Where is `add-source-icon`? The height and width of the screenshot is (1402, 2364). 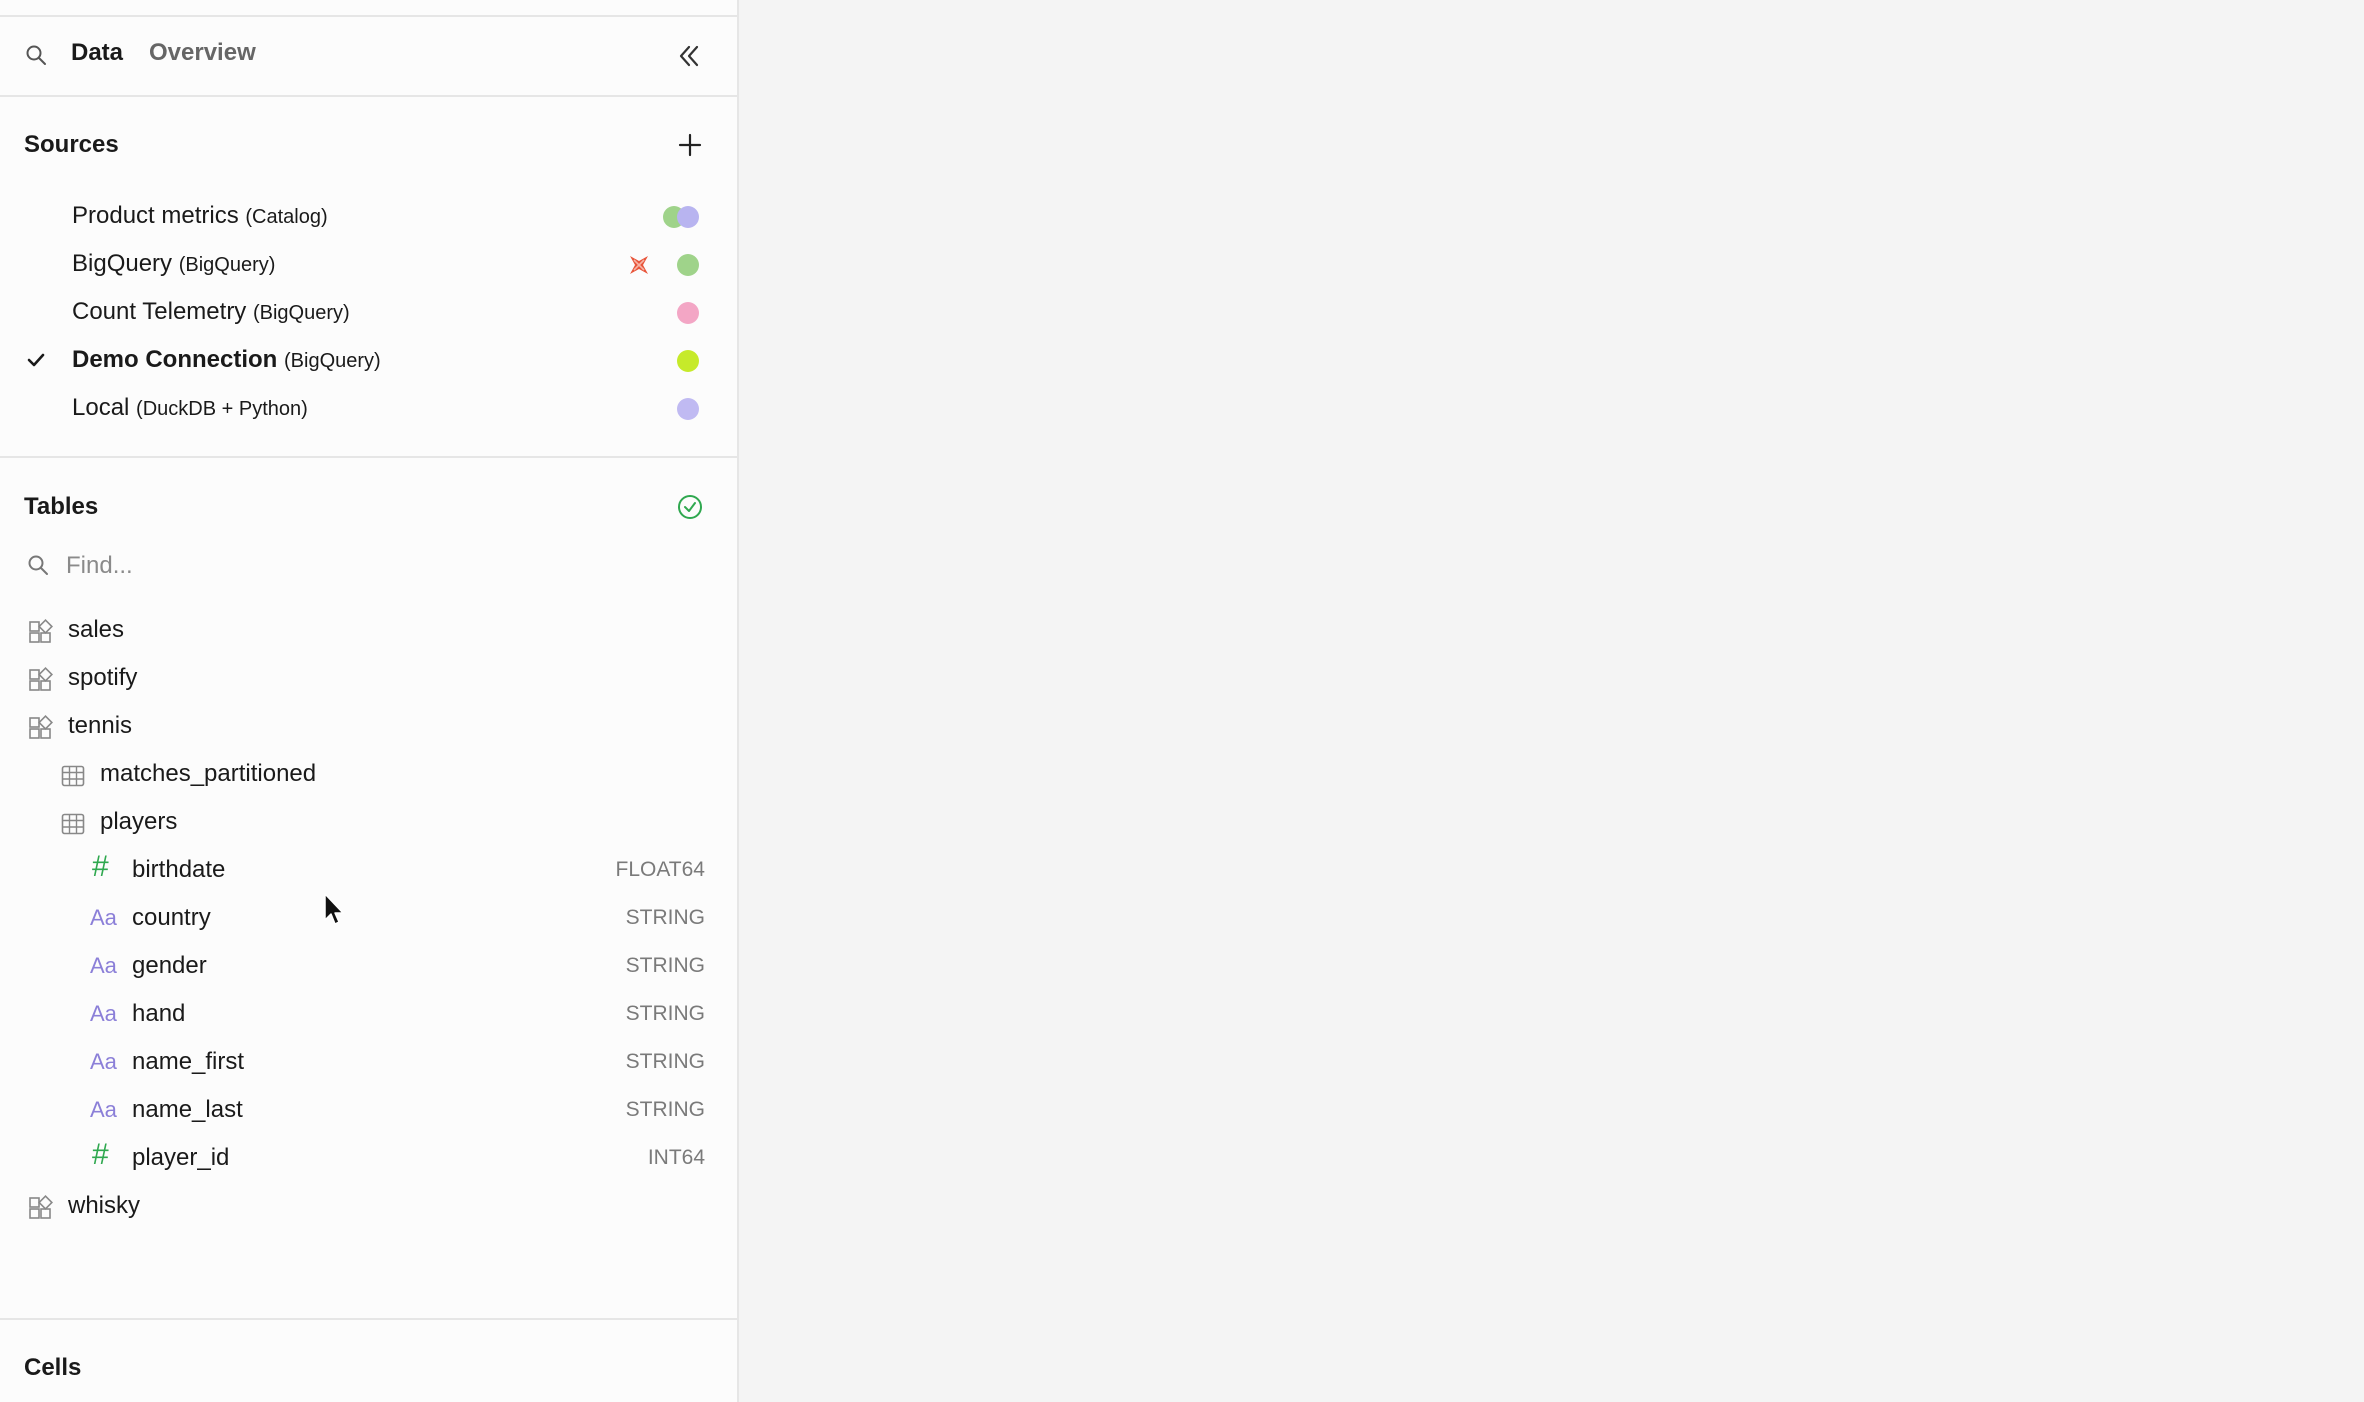
add-source-icon is located at coordinates (690, 145).